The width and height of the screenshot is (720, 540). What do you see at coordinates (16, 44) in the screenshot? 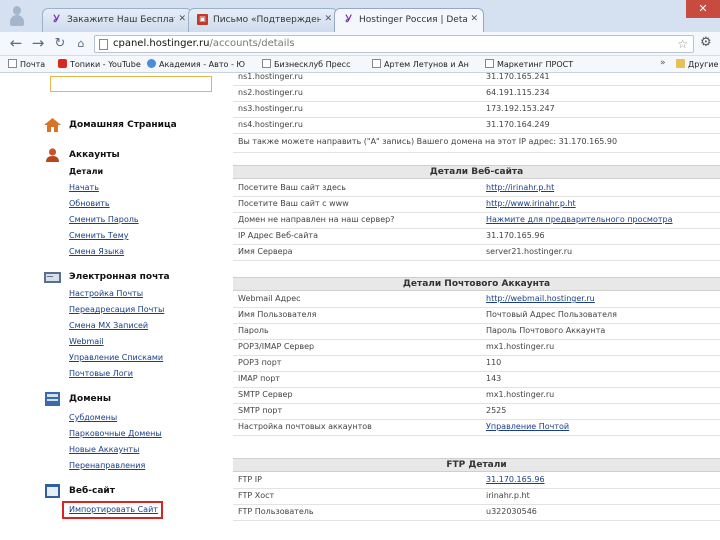
I see `back-button: ←` at bounding box center [16, 44].